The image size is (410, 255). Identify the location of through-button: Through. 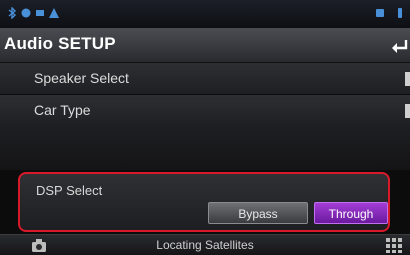
(351, 213).